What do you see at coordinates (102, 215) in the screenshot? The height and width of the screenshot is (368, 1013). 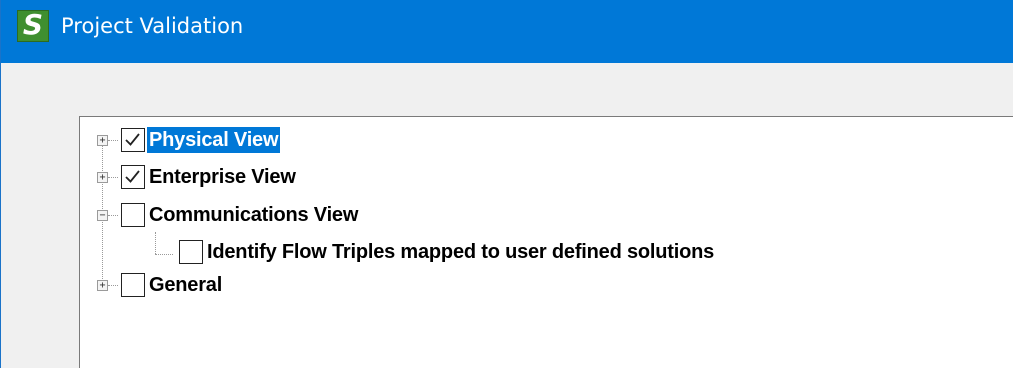 I see `collapse-communications-view-icon: −` at bounding box center [102, 215].